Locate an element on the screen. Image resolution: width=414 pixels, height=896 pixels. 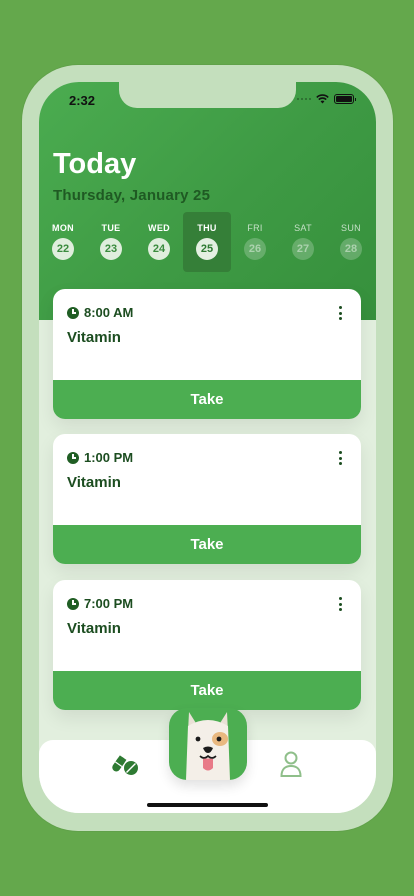
day-number: 26 is located at coordinates (255, 249).